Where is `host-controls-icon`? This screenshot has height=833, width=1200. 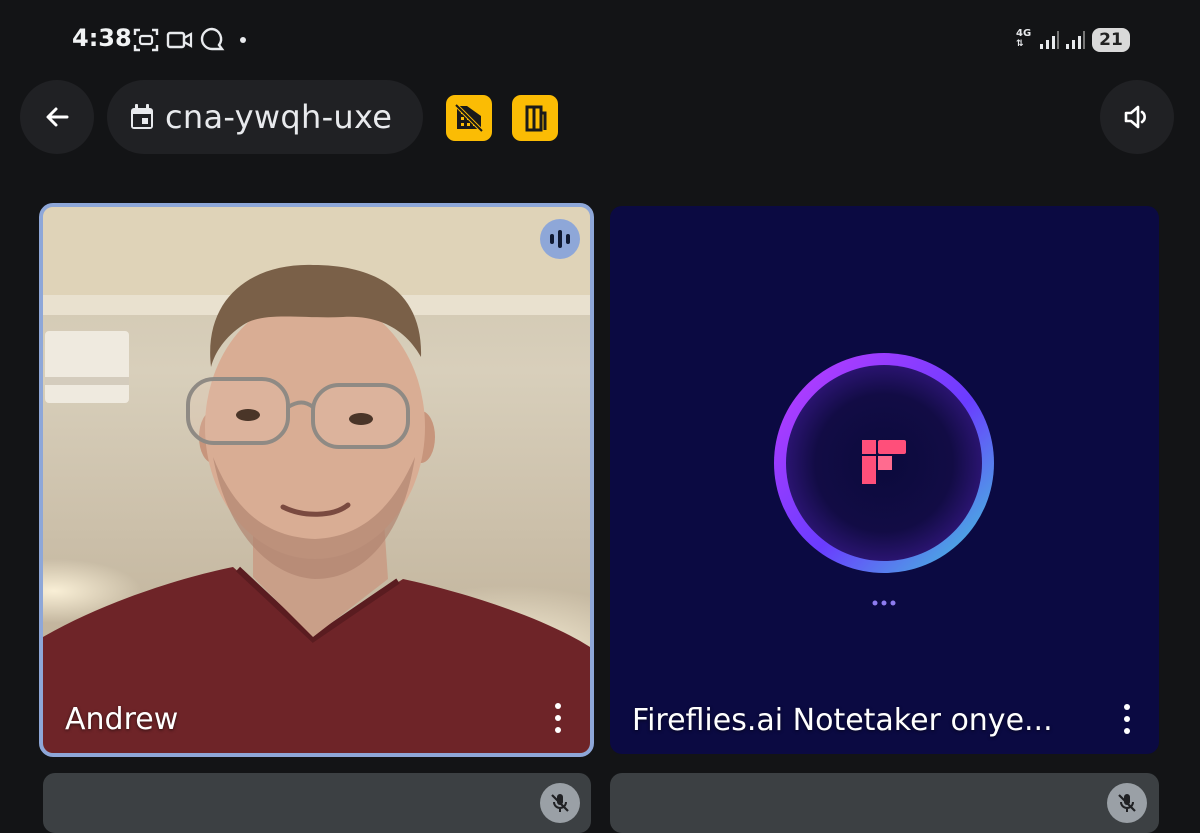
host-controls-icon is located at coordinates (469, 118).